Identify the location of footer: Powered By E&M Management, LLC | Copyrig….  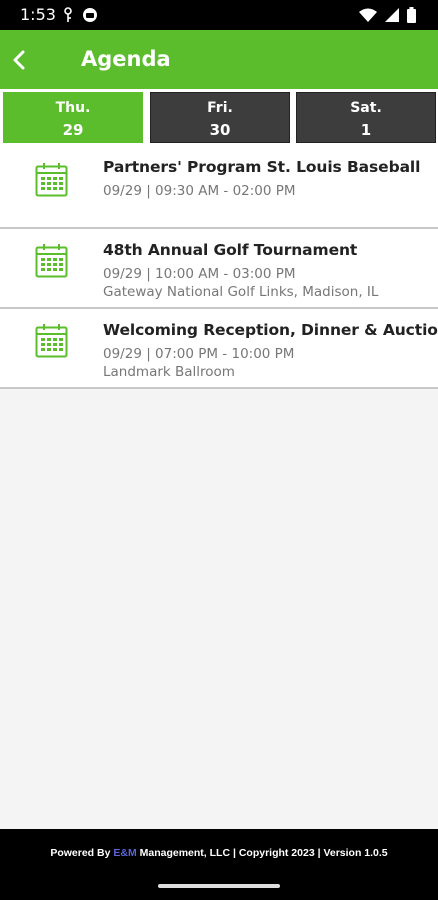
(219, 864).